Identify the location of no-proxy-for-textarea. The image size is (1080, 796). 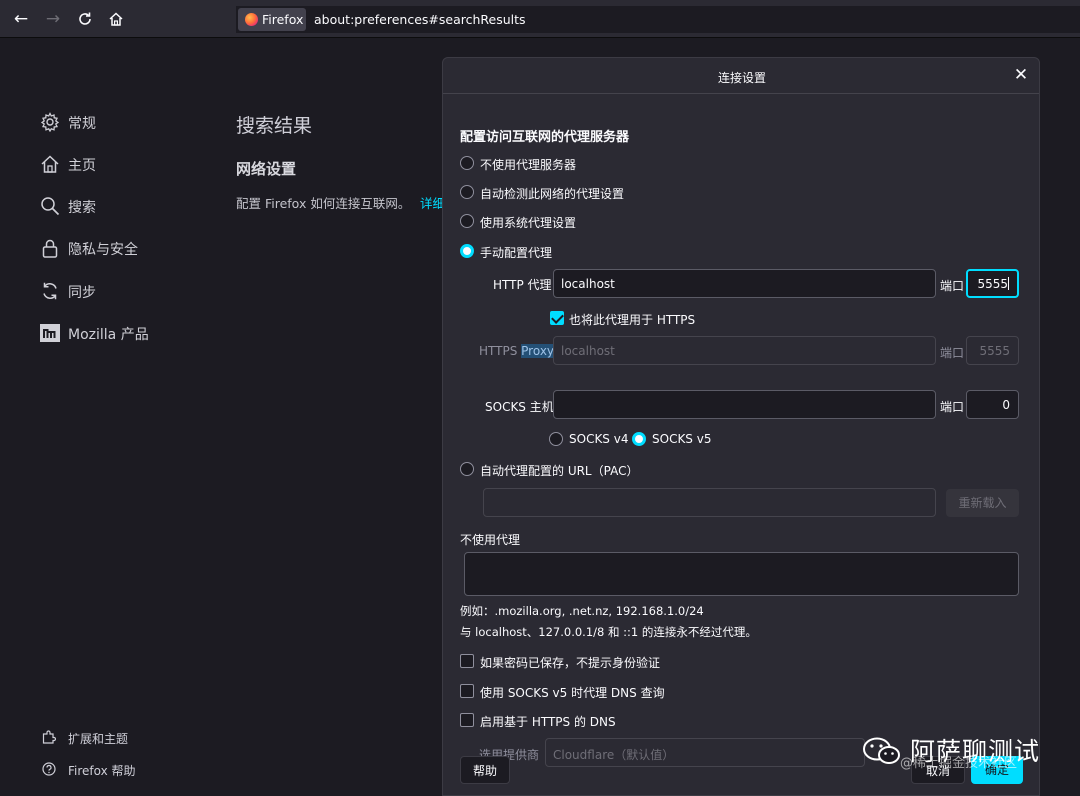
(741, 574).